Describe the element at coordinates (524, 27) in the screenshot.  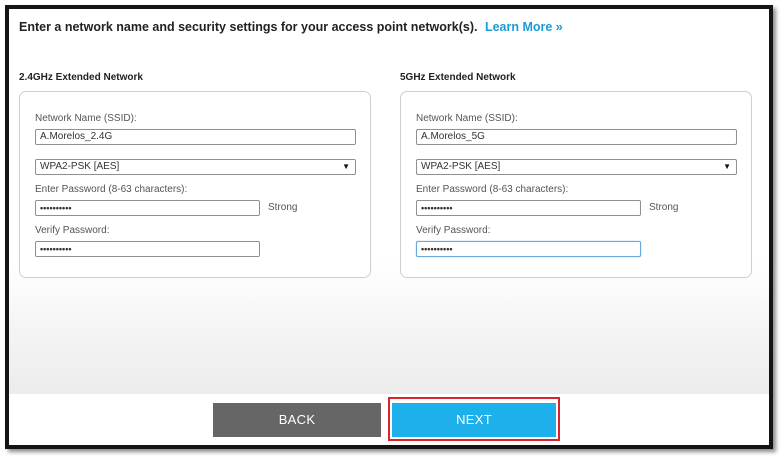
I see `learn-more-link: Learn More »` at that location.